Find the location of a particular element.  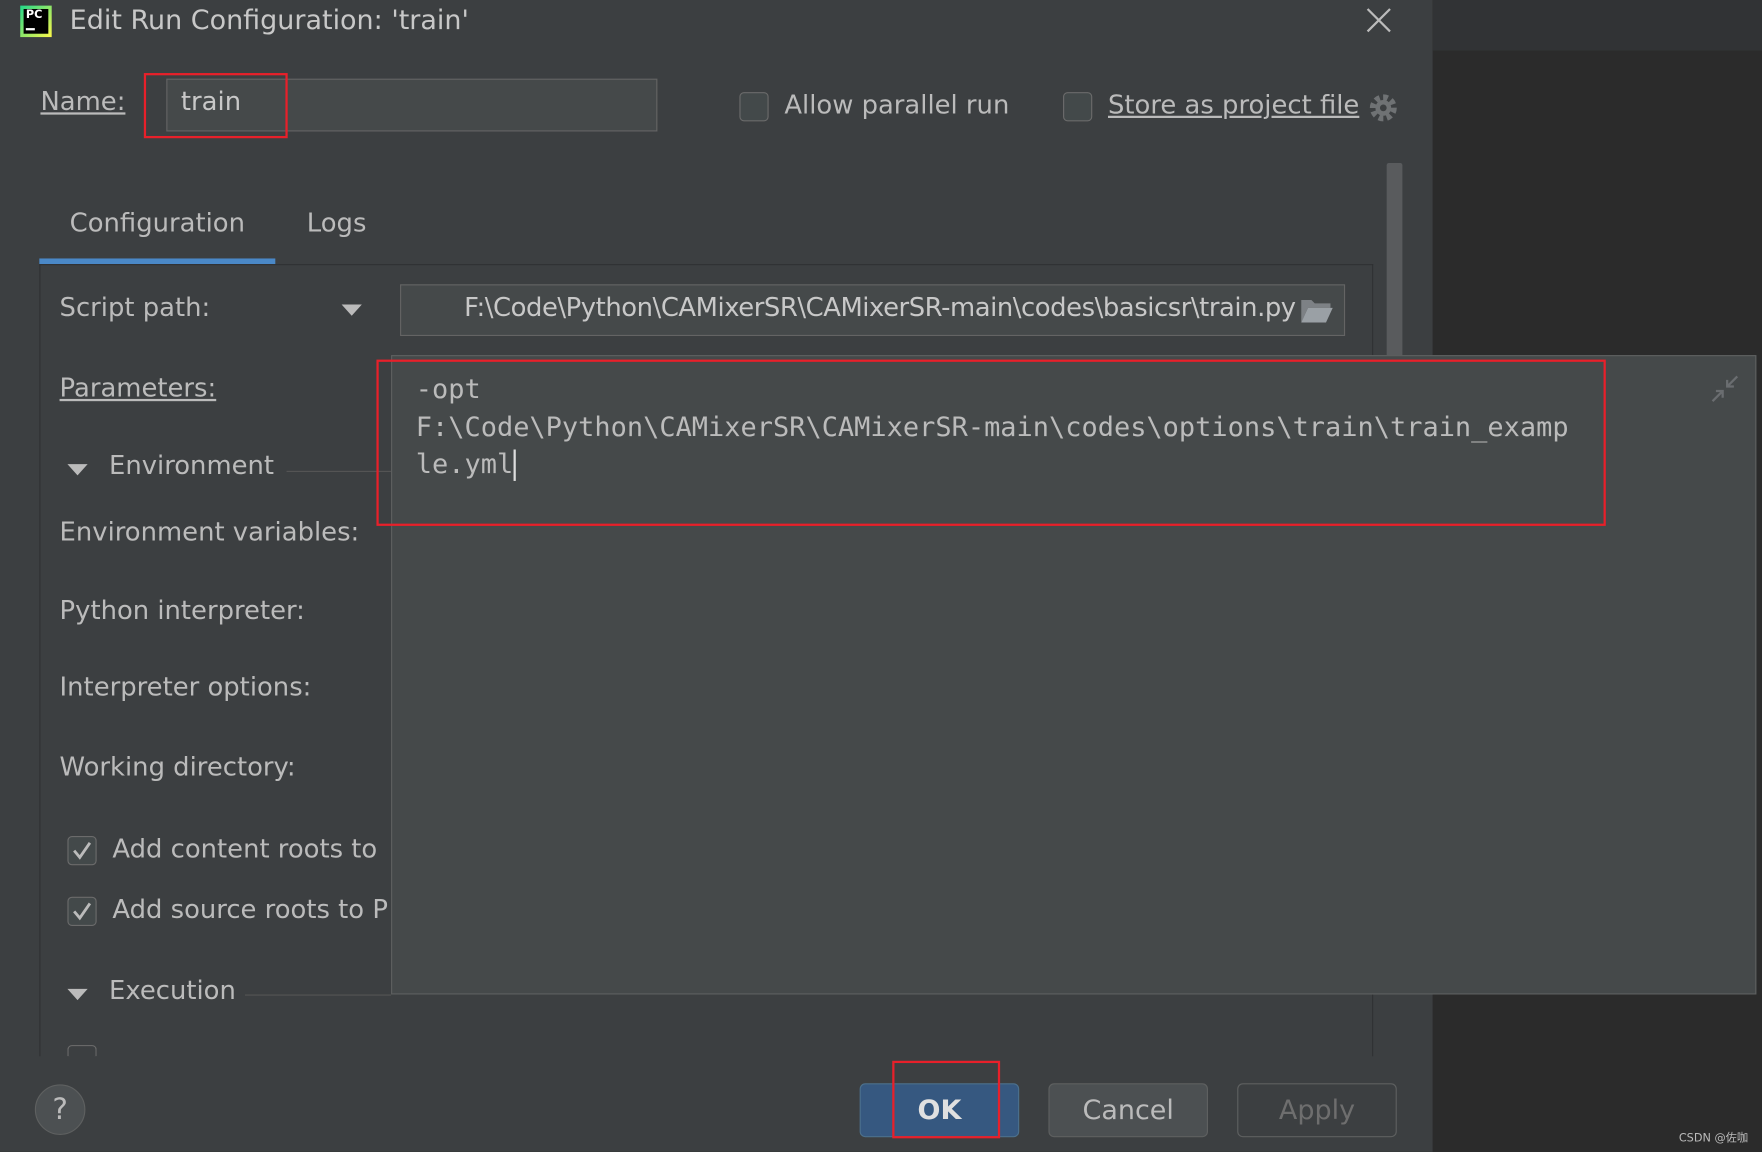

partial-checkbox is located at coordinates (82, 1051).